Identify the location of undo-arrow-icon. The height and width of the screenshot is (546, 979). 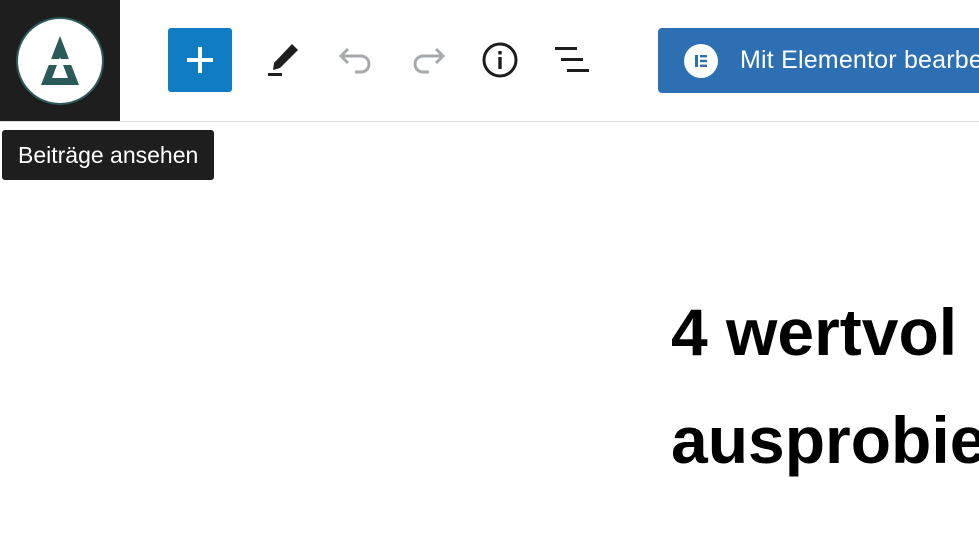
(354, 60).